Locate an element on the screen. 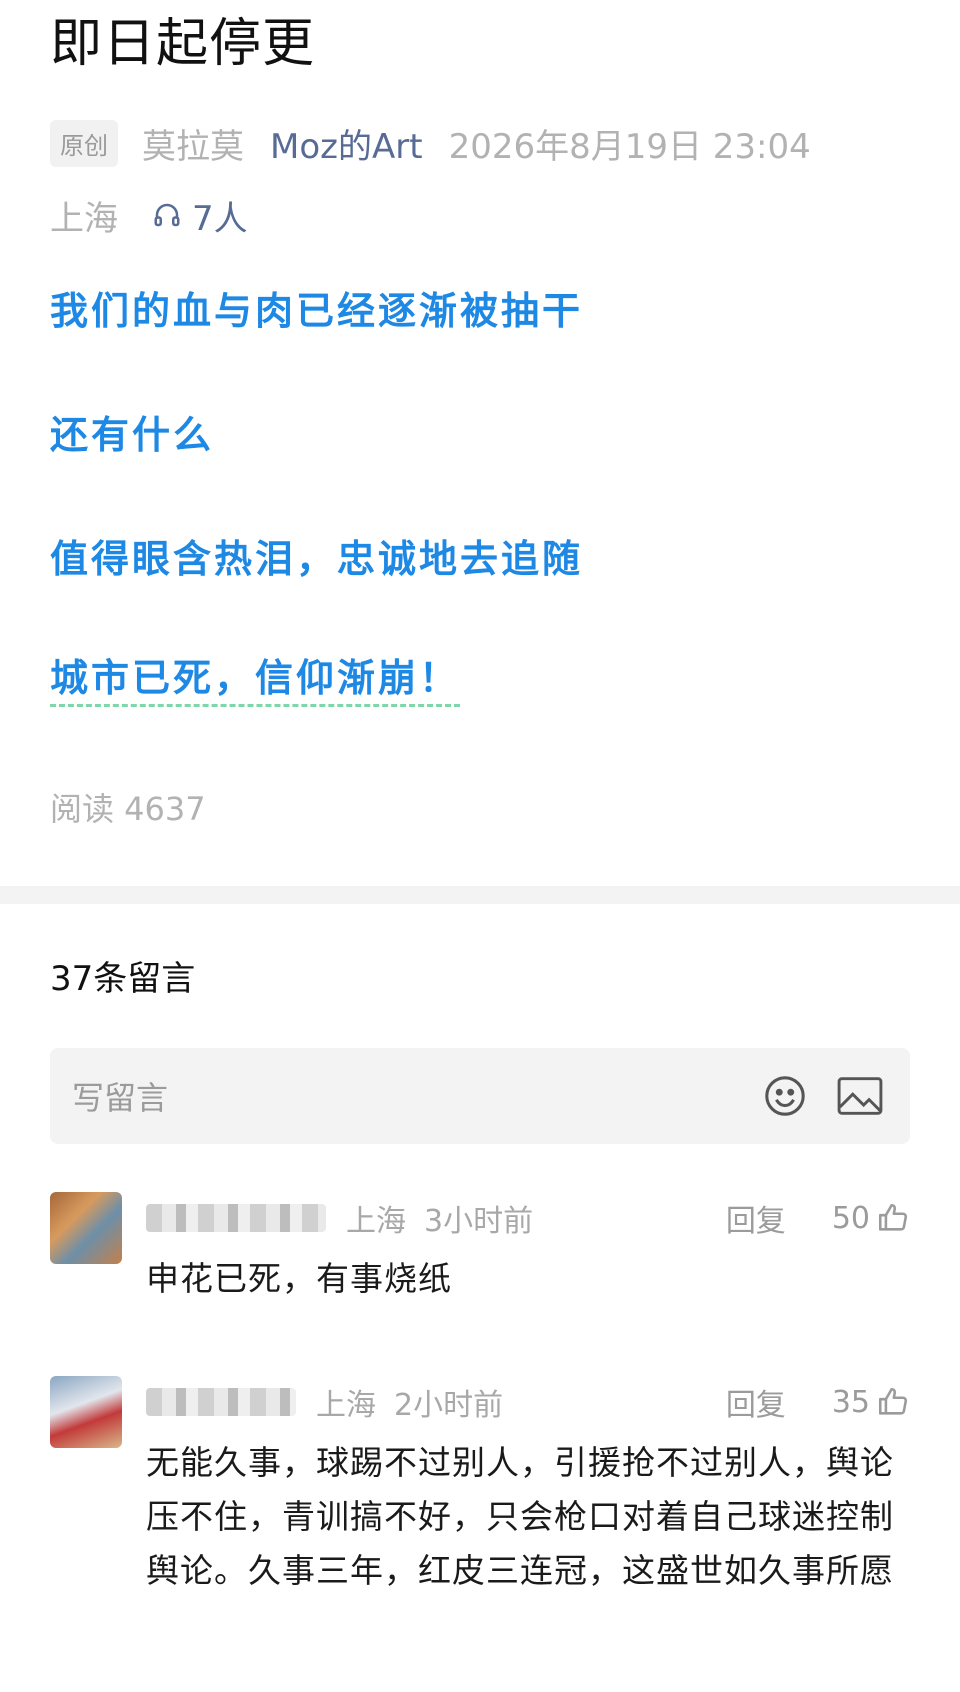  body-line-last: 城市已死，信仰渐崩！ is located at coordinates (480, 678).